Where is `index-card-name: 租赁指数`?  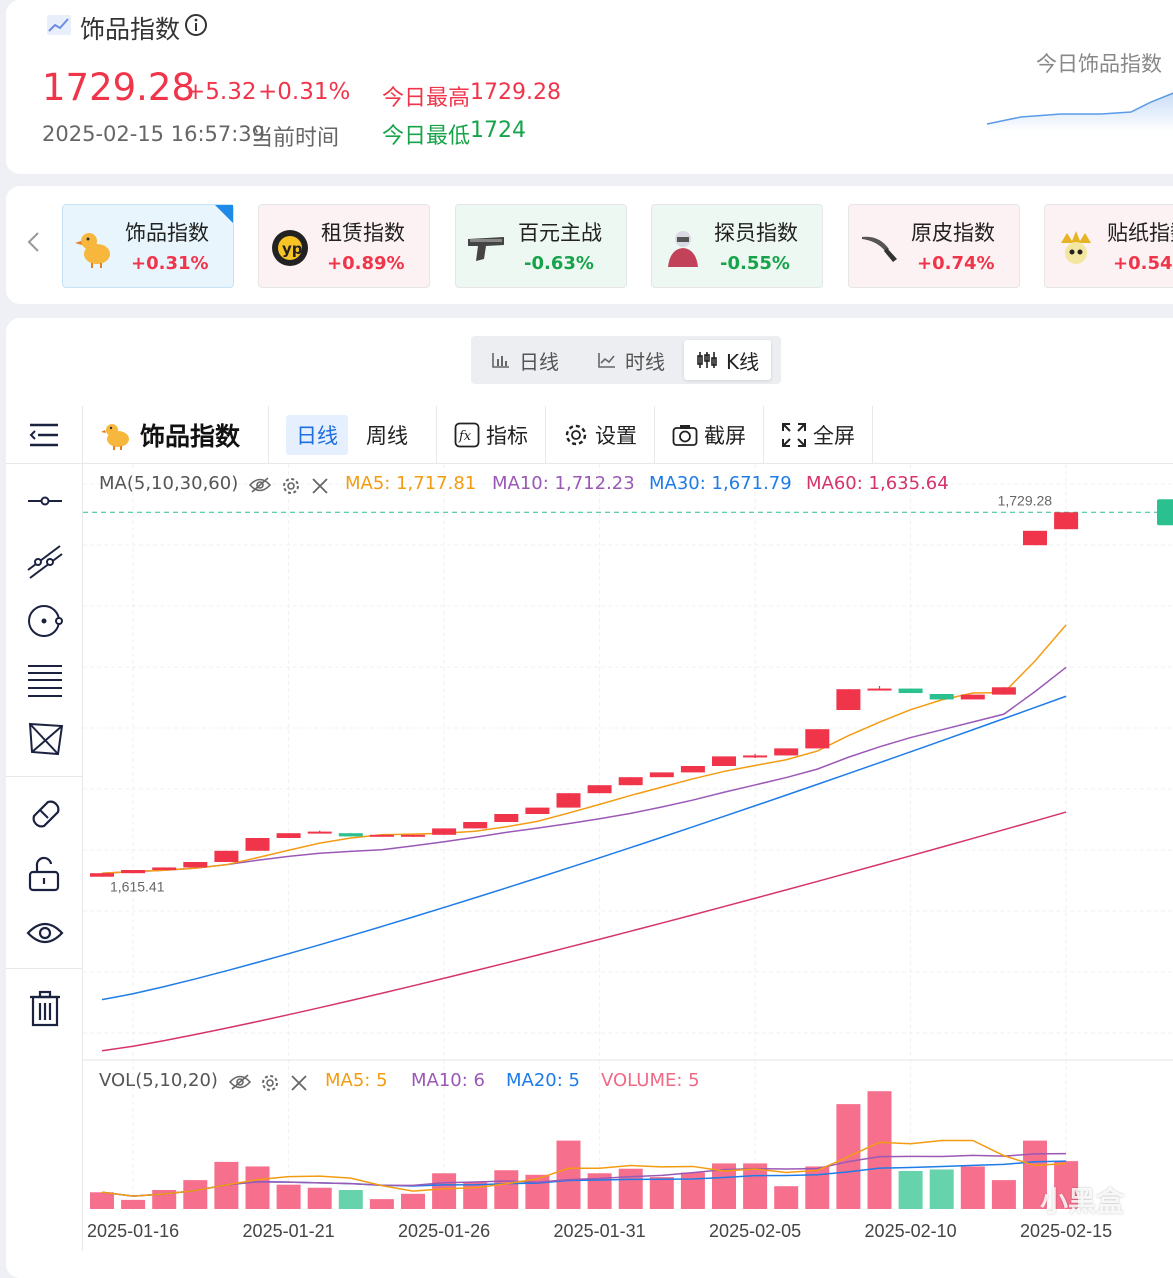 index-card-name: 租赁指数 is located at coordinates (363, 233).